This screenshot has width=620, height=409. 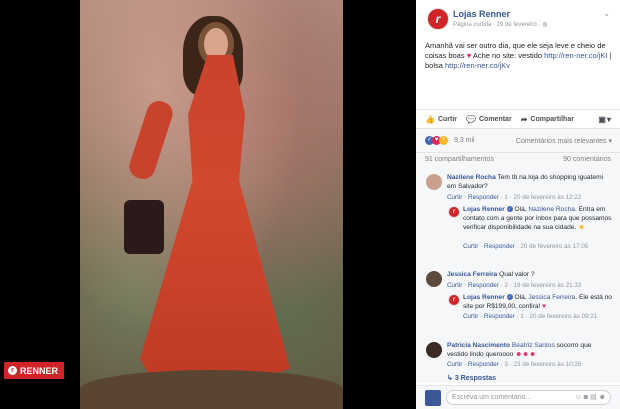 What do you see at coordinates (12, 370) in the screenshot?
I see `renner-logo-icon: r` at bounding box center [12, 370].